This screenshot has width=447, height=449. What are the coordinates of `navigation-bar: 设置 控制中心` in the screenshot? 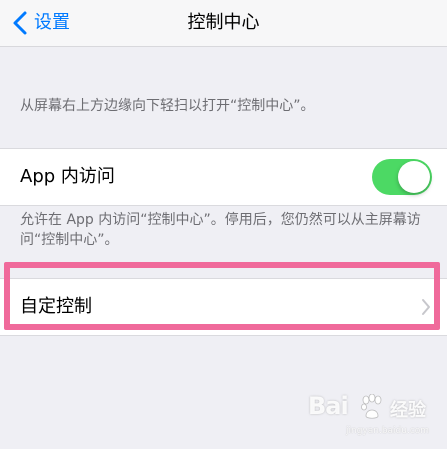 It's located at (223, 23).